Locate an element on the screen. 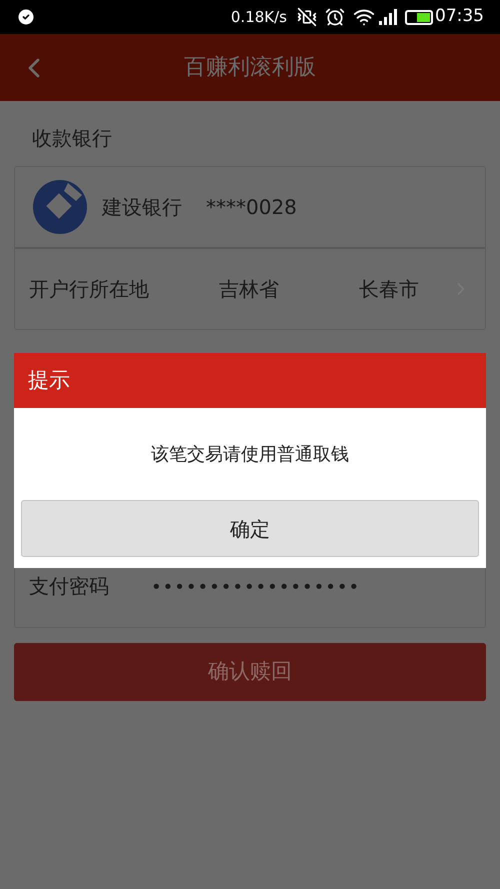  page-title: 百赚利滚利版 is located at coordinates (250, 68).